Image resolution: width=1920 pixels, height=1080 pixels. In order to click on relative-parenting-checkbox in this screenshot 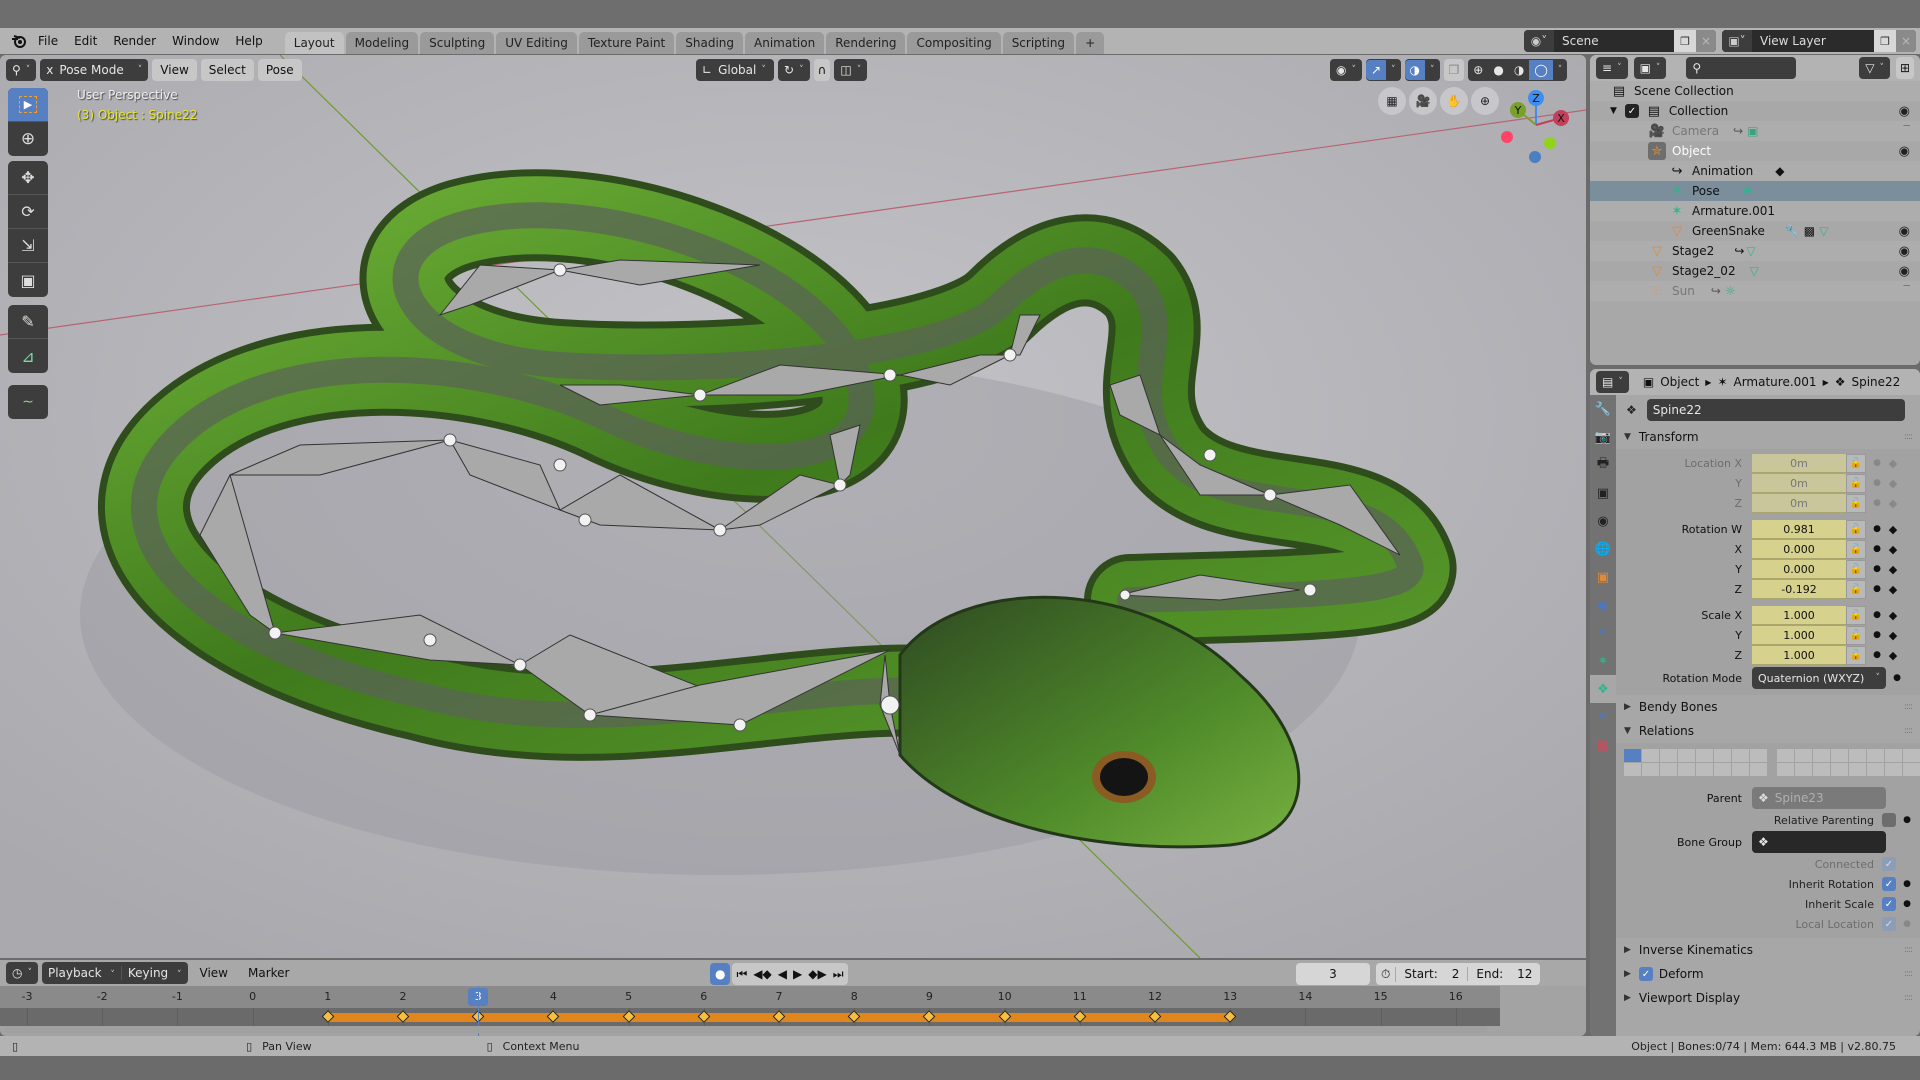, I will do `click(1889, 820)`.